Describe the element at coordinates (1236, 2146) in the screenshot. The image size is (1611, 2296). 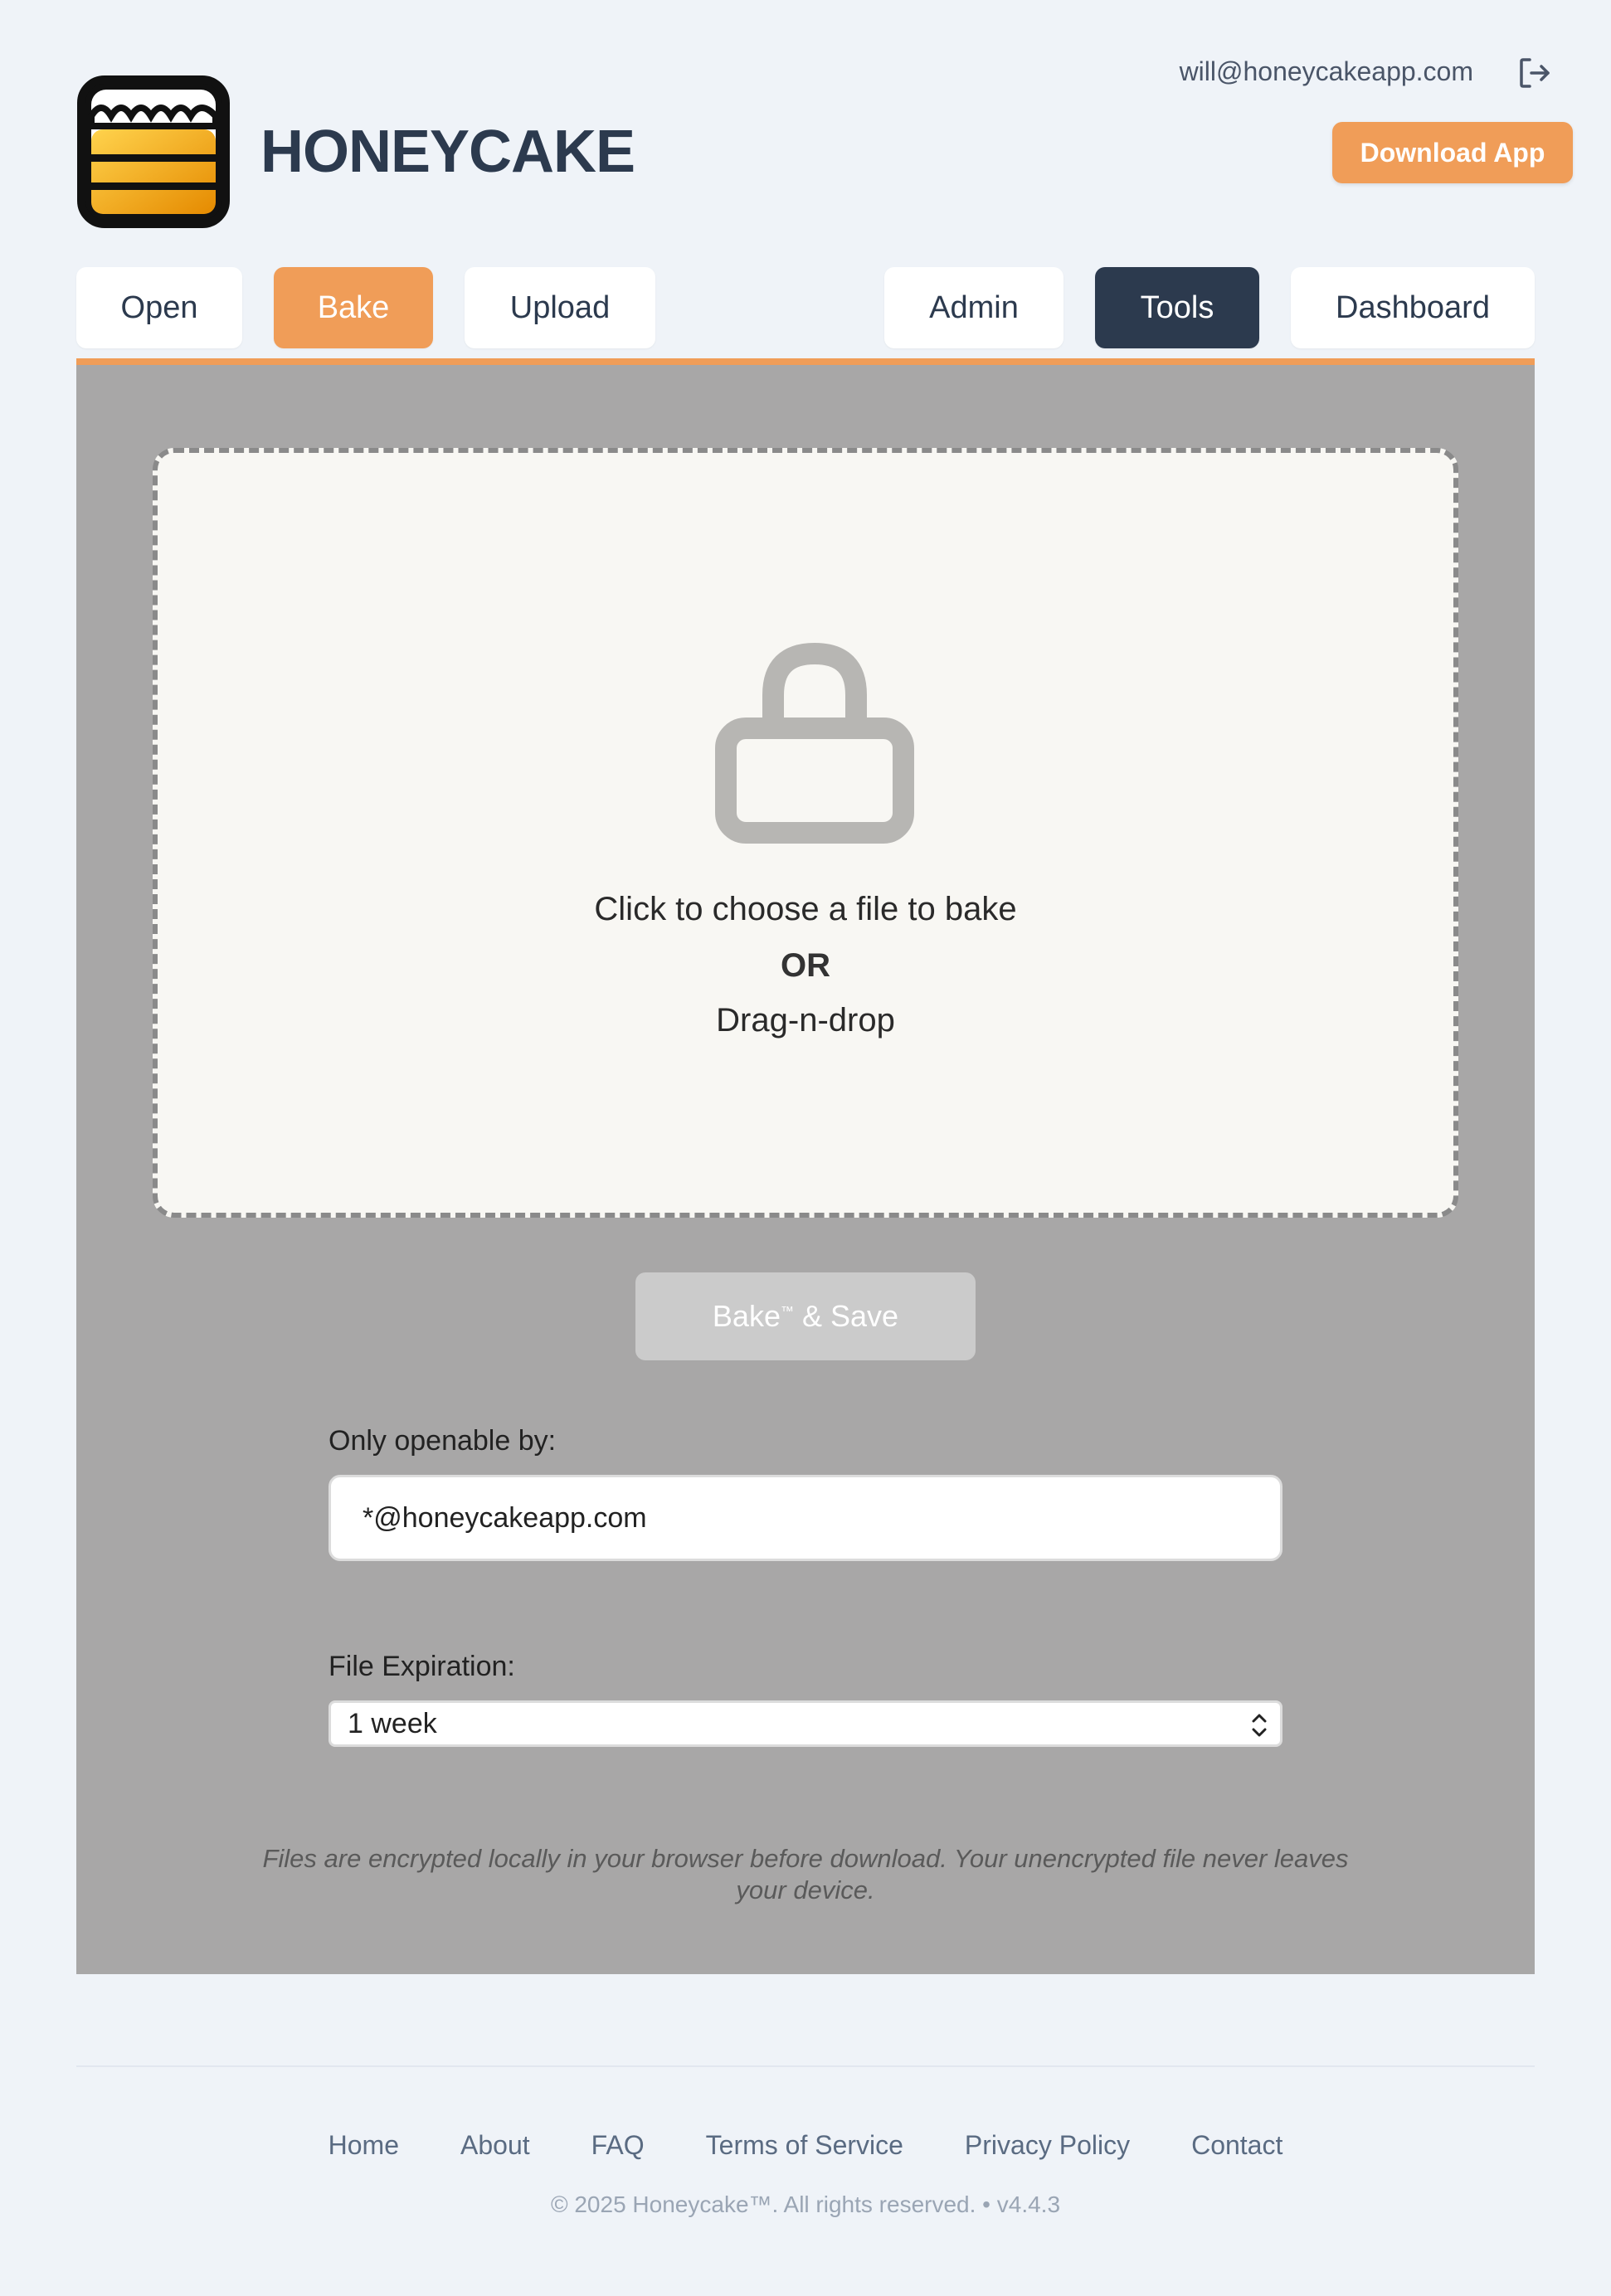
I see `footer-link-contact: Contact` at that location.